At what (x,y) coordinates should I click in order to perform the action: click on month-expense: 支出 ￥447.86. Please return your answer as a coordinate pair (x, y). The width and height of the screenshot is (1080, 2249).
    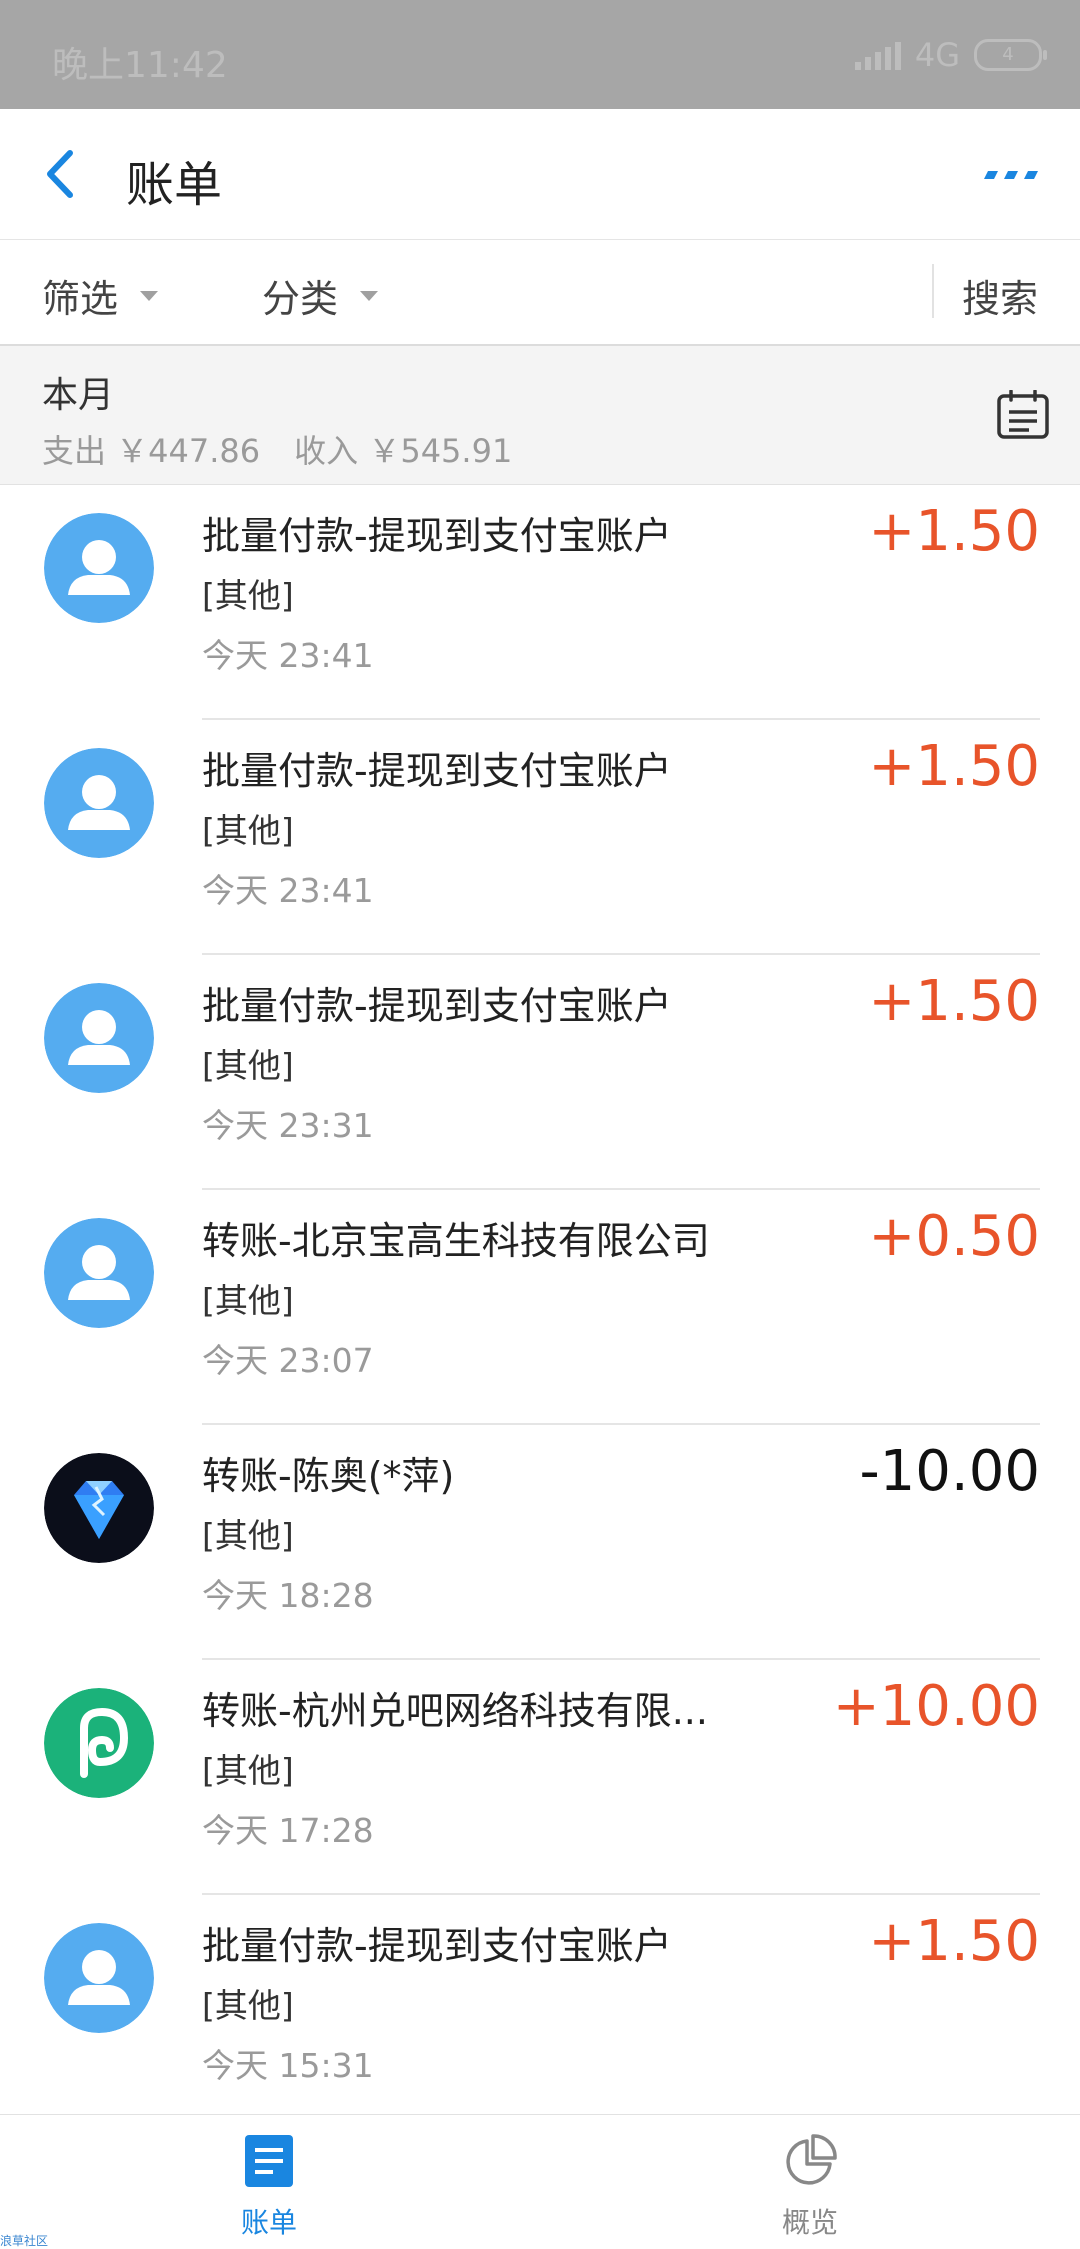
    Looking at the image, I should click on (151, 451).